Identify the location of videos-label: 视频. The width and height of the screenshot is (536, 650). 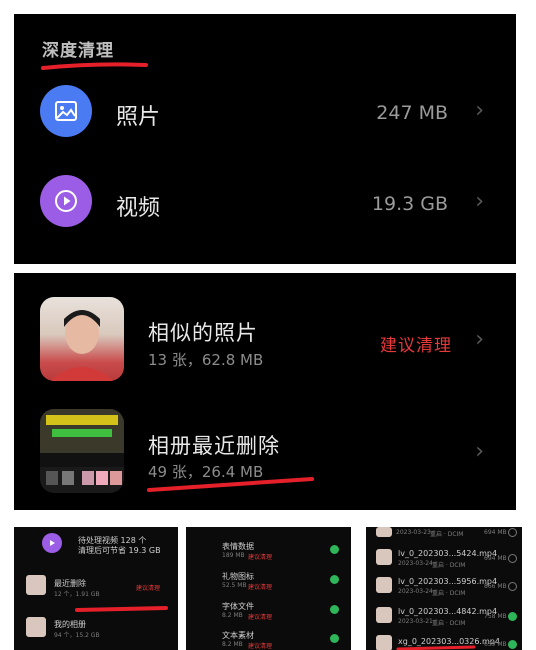
(138, 208).